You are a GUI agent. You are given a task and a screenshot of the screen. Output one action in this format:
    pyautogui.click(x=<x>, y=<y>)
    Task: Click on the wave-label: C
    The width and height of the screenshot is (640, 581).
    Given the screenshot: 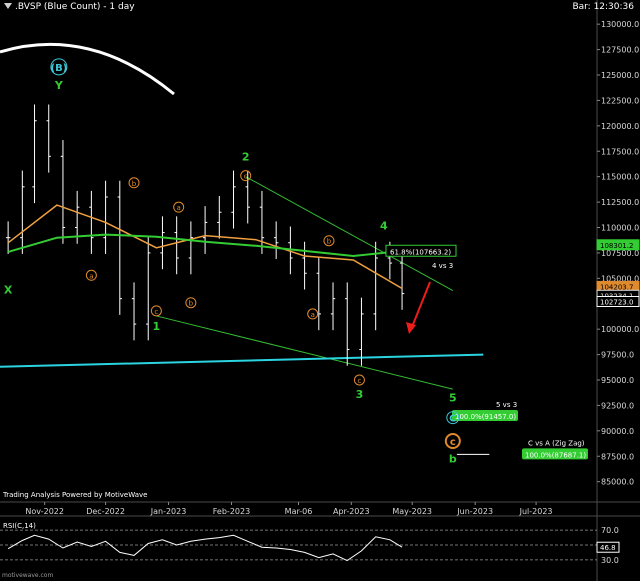 What is the action you would take?
    pyautogui.click(x=452, y=419)
    